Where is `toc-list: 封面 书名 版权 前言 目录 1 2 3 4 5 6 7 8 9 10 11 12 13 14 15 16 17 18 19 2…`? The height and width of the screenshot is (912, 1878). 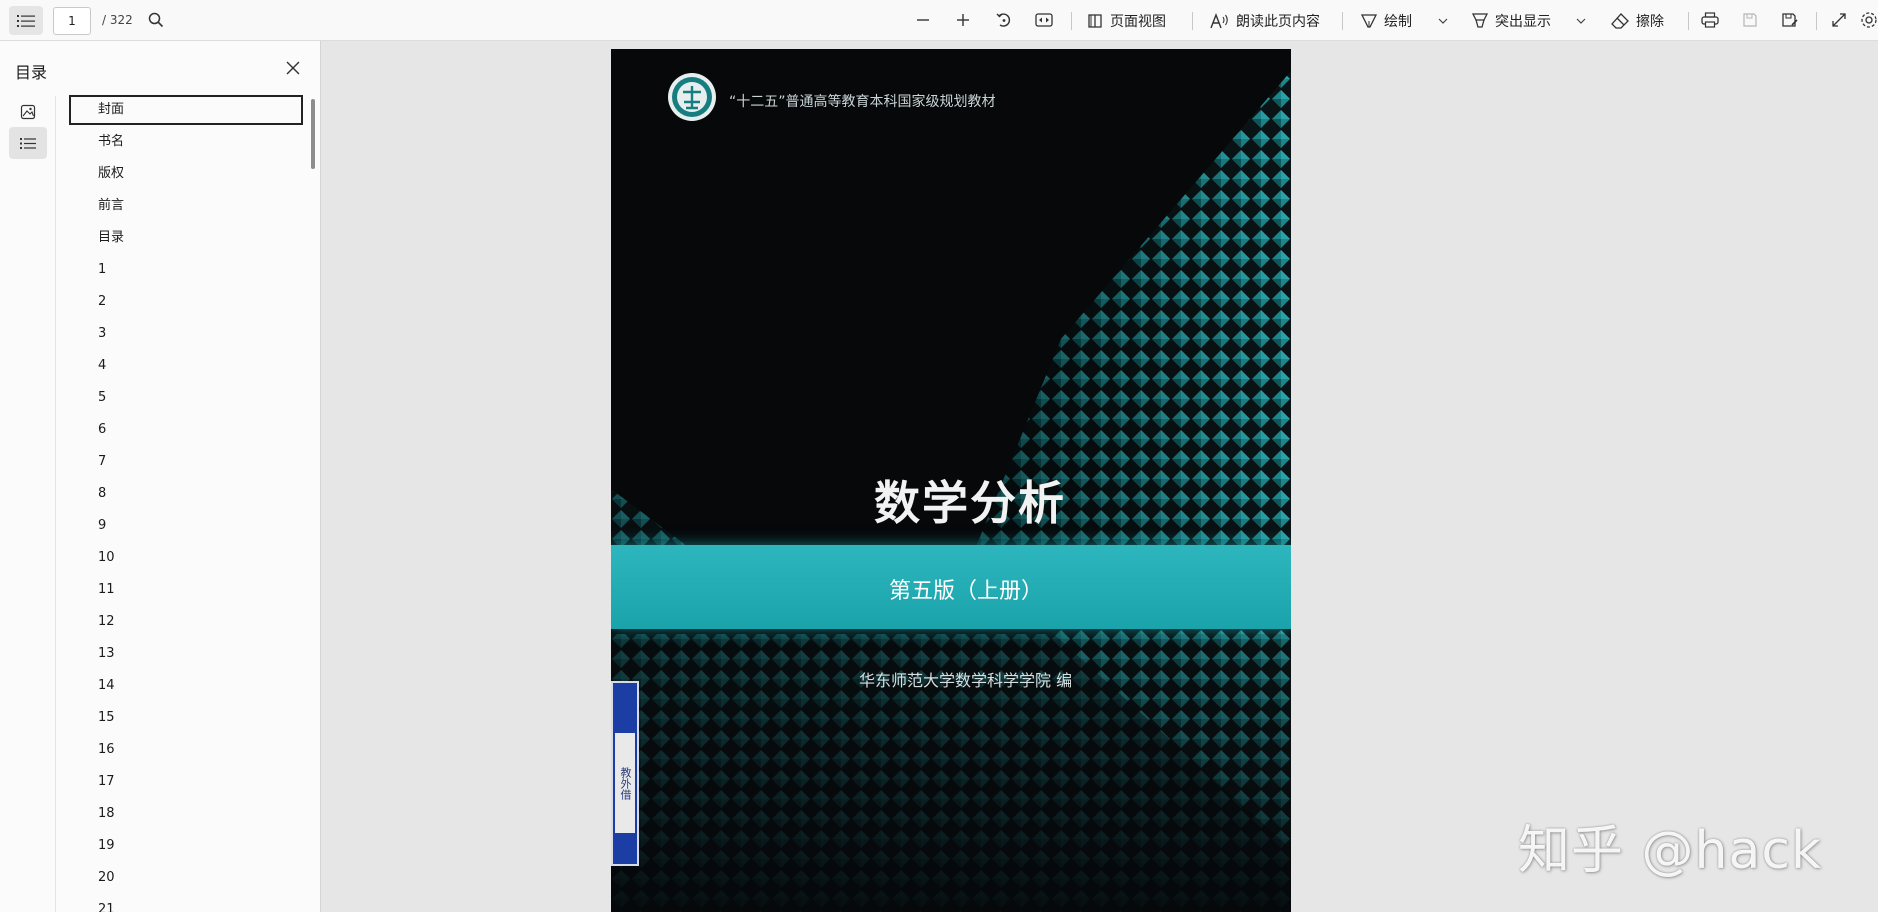
toc-list: 封面 书名 版权 前言 目录 1 2 3 4 5 6 7 8 9 10 11 12 13 14 15 16 17 18 19 2… is located at coordinates (187, 503).